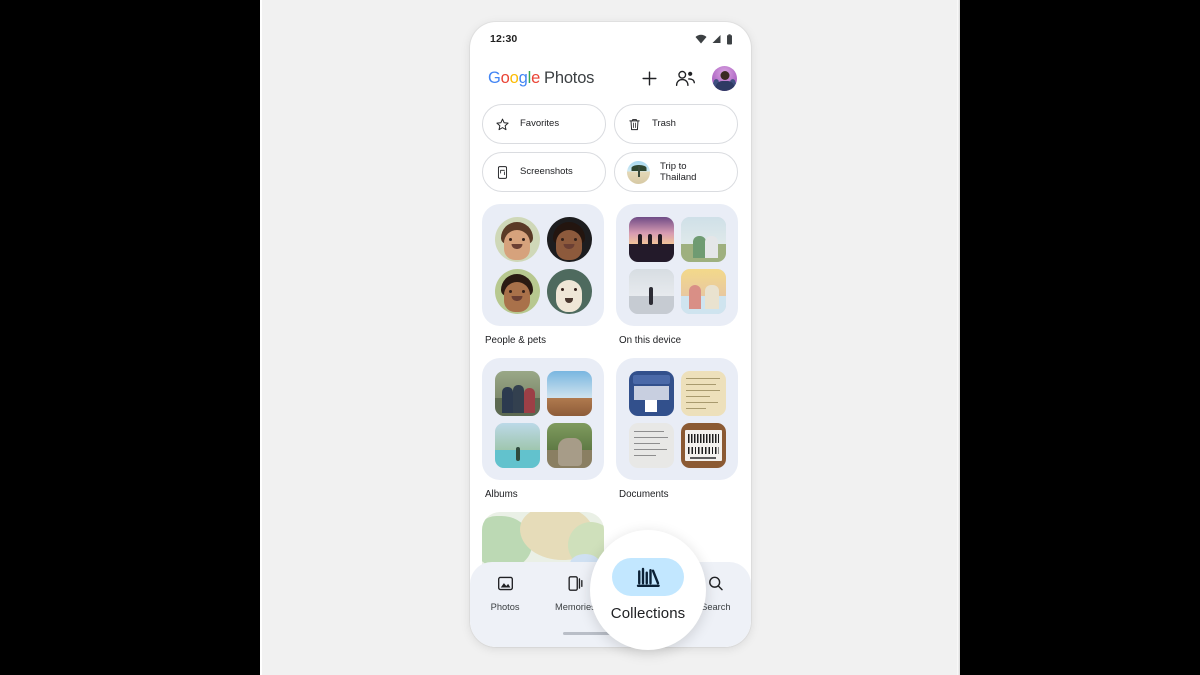 The width and height of the screenshot is (1200, 675). I want to click on chip-trip-to-thailand: Trip to Thailand, so click(676, 172).